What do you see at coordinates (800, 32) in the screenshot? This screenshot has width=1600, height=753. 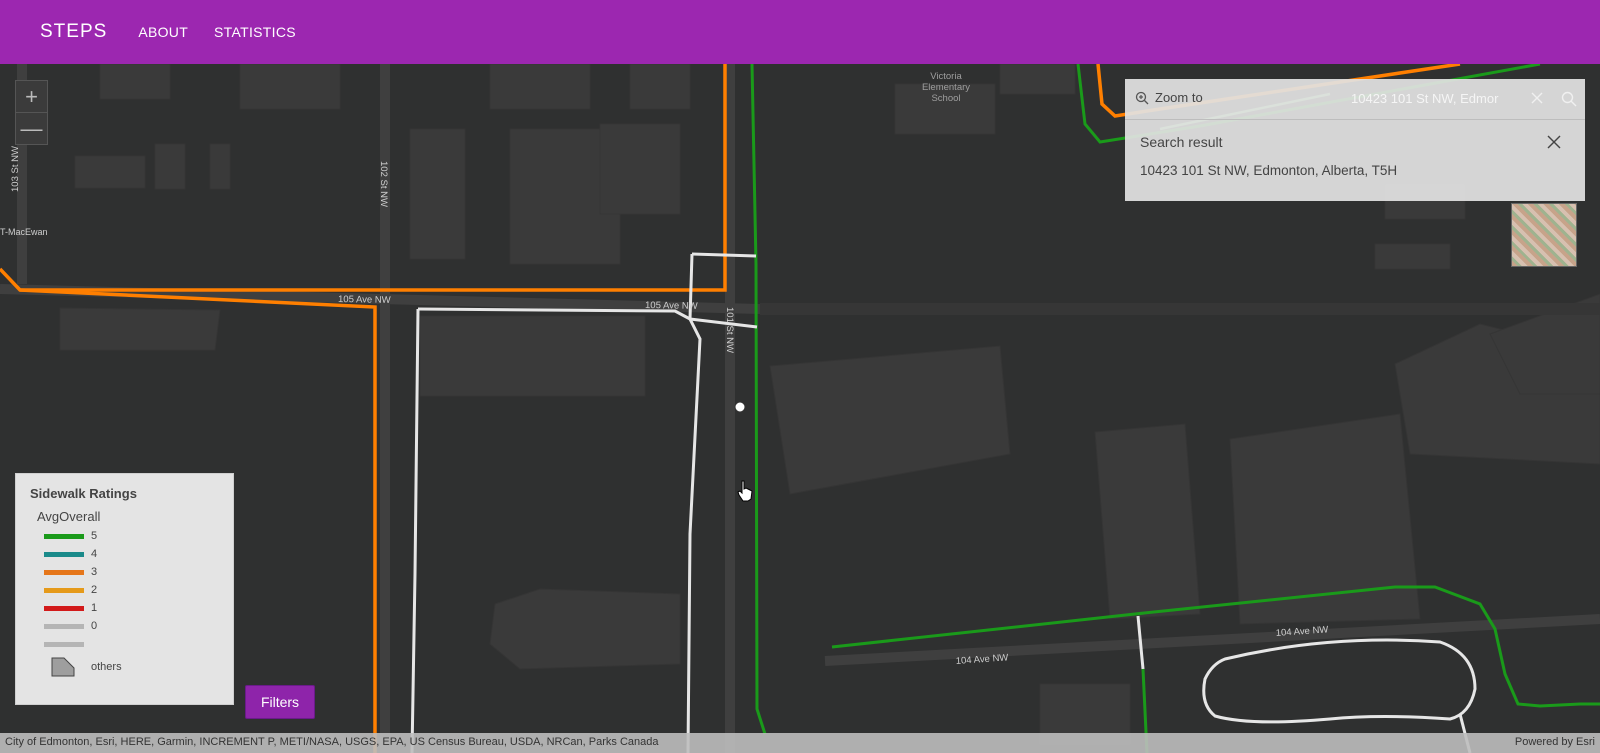 I see `top-navbar: STEPS ABOUT STATISTICS` at bounding box center [800, 32].